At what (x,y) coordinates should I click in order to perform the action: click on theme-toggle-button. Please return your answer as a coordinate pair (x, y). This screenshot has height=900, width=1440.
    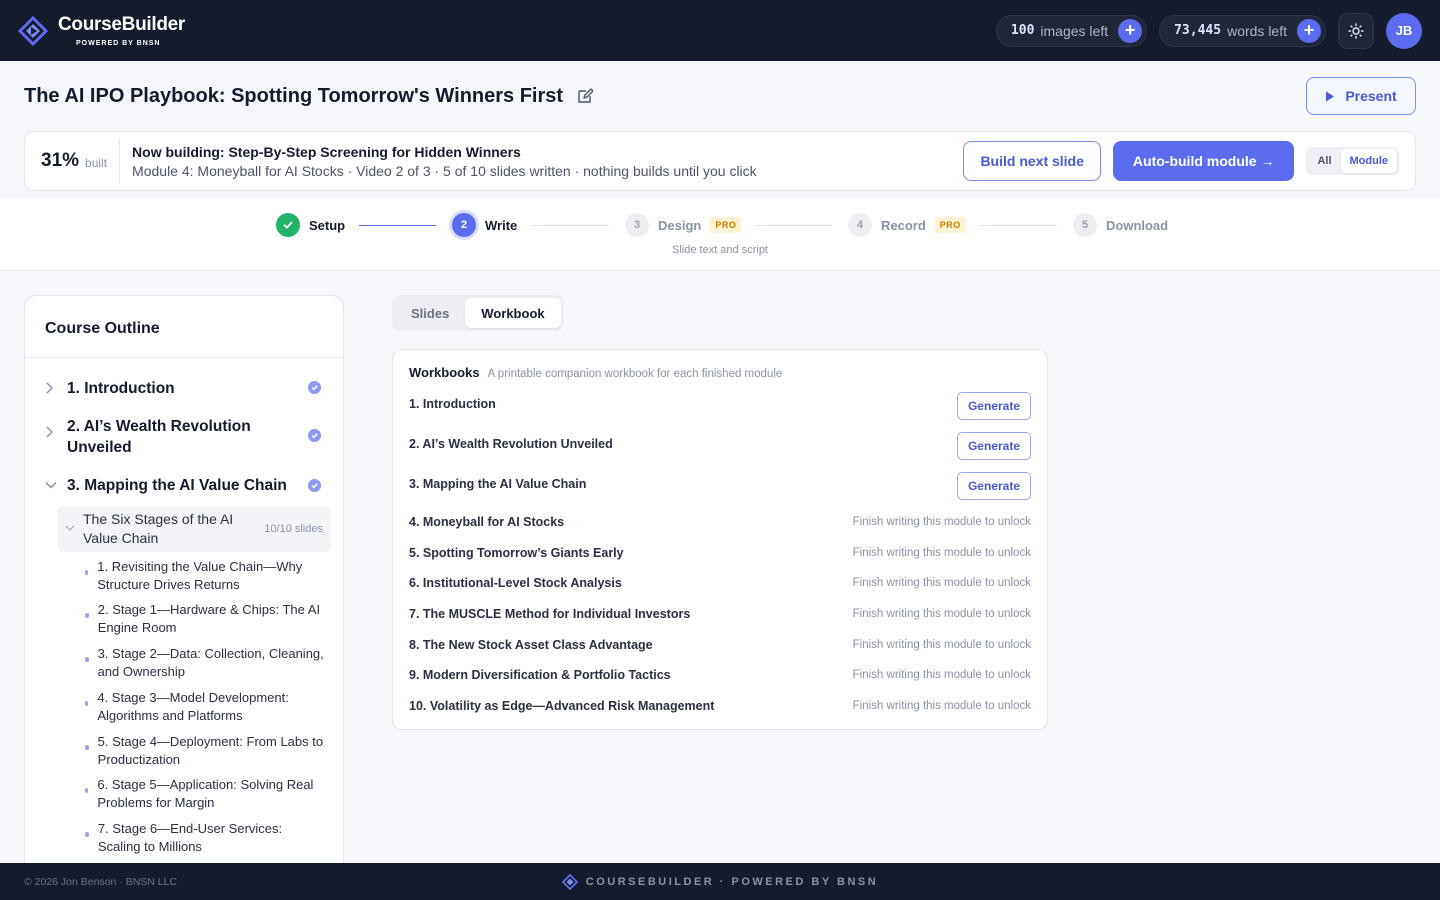
    Looking at the image, I should click on (1356, 30).